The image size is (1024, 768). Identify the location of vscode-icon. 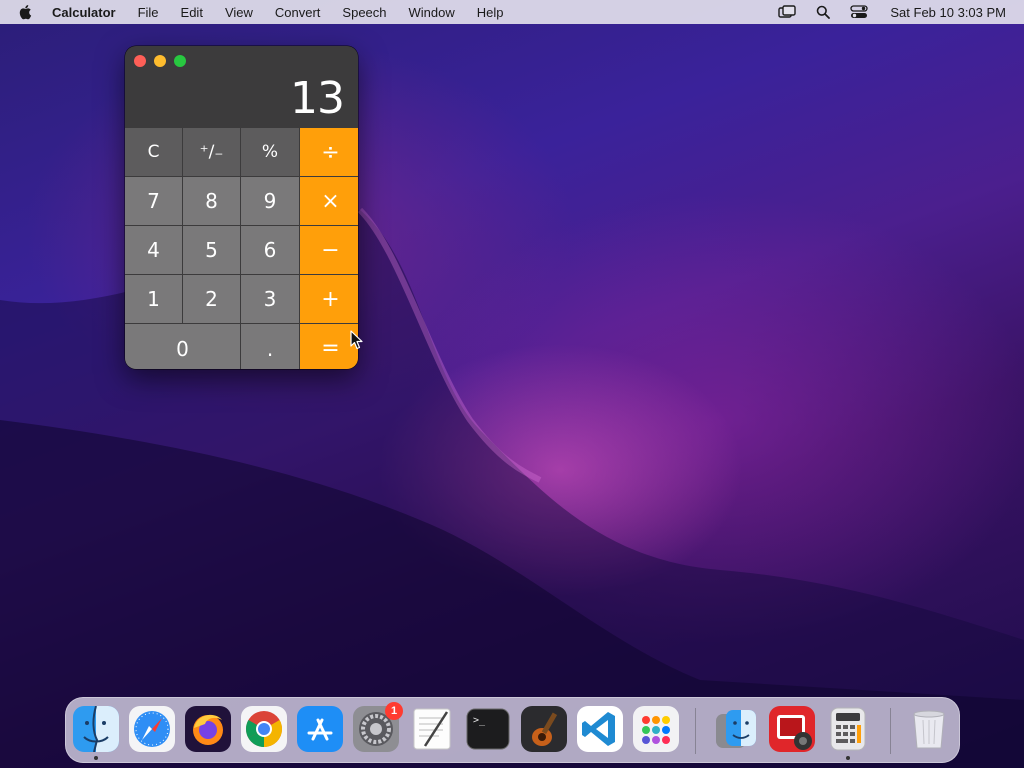
(600, 729).